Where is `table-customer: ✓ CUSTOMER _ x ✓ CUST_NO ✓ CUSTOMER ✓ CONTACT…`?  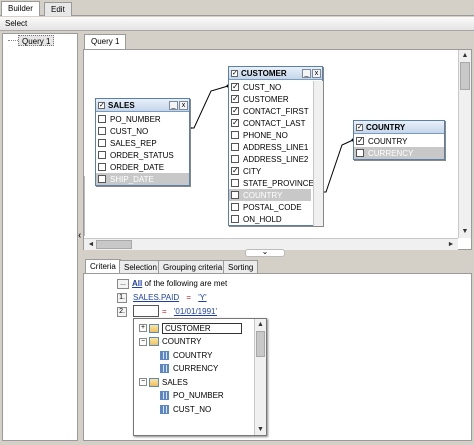
table-customer: ✓ CUSTOMER _ x ✓ CUST_NO ✓ CUSTOMER ✓ CONTACT… is located at coordinates (275, 146).